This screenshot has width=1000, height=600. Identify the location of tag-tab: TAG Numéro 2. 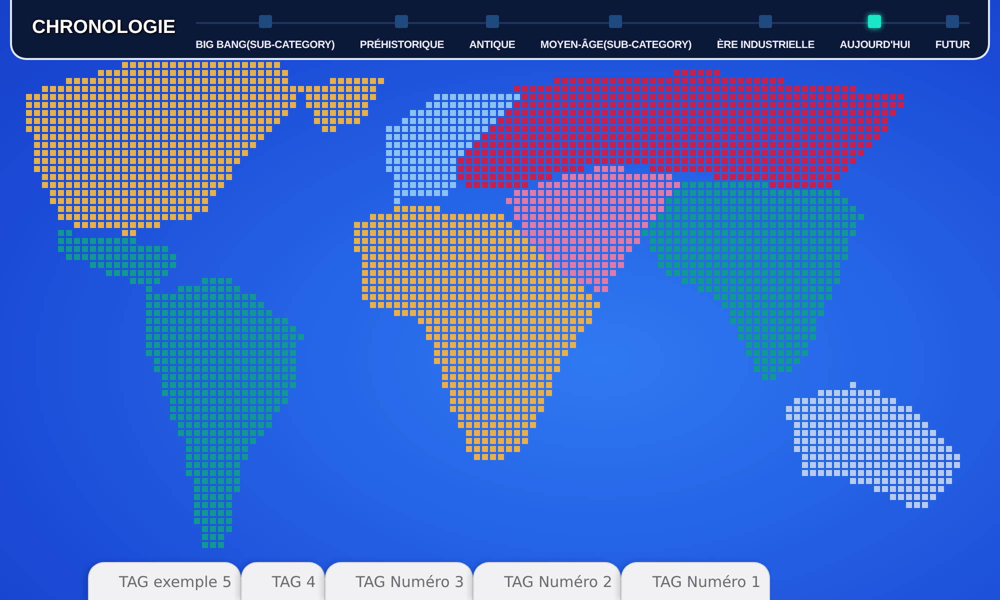
(547, 581).